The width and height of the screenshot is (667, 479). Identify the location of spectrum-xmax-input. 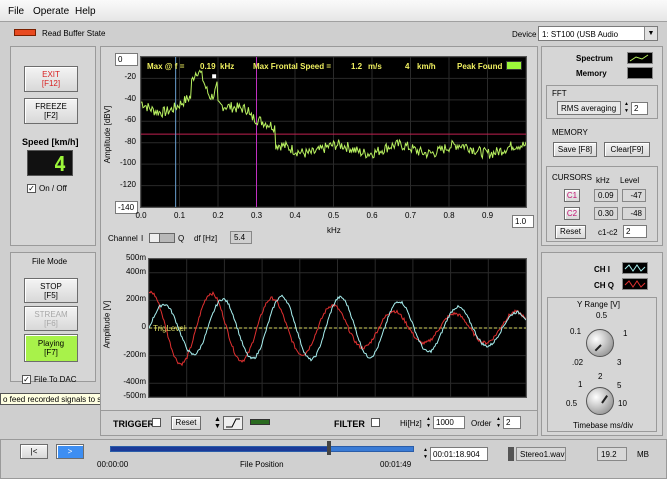
(523, 221).